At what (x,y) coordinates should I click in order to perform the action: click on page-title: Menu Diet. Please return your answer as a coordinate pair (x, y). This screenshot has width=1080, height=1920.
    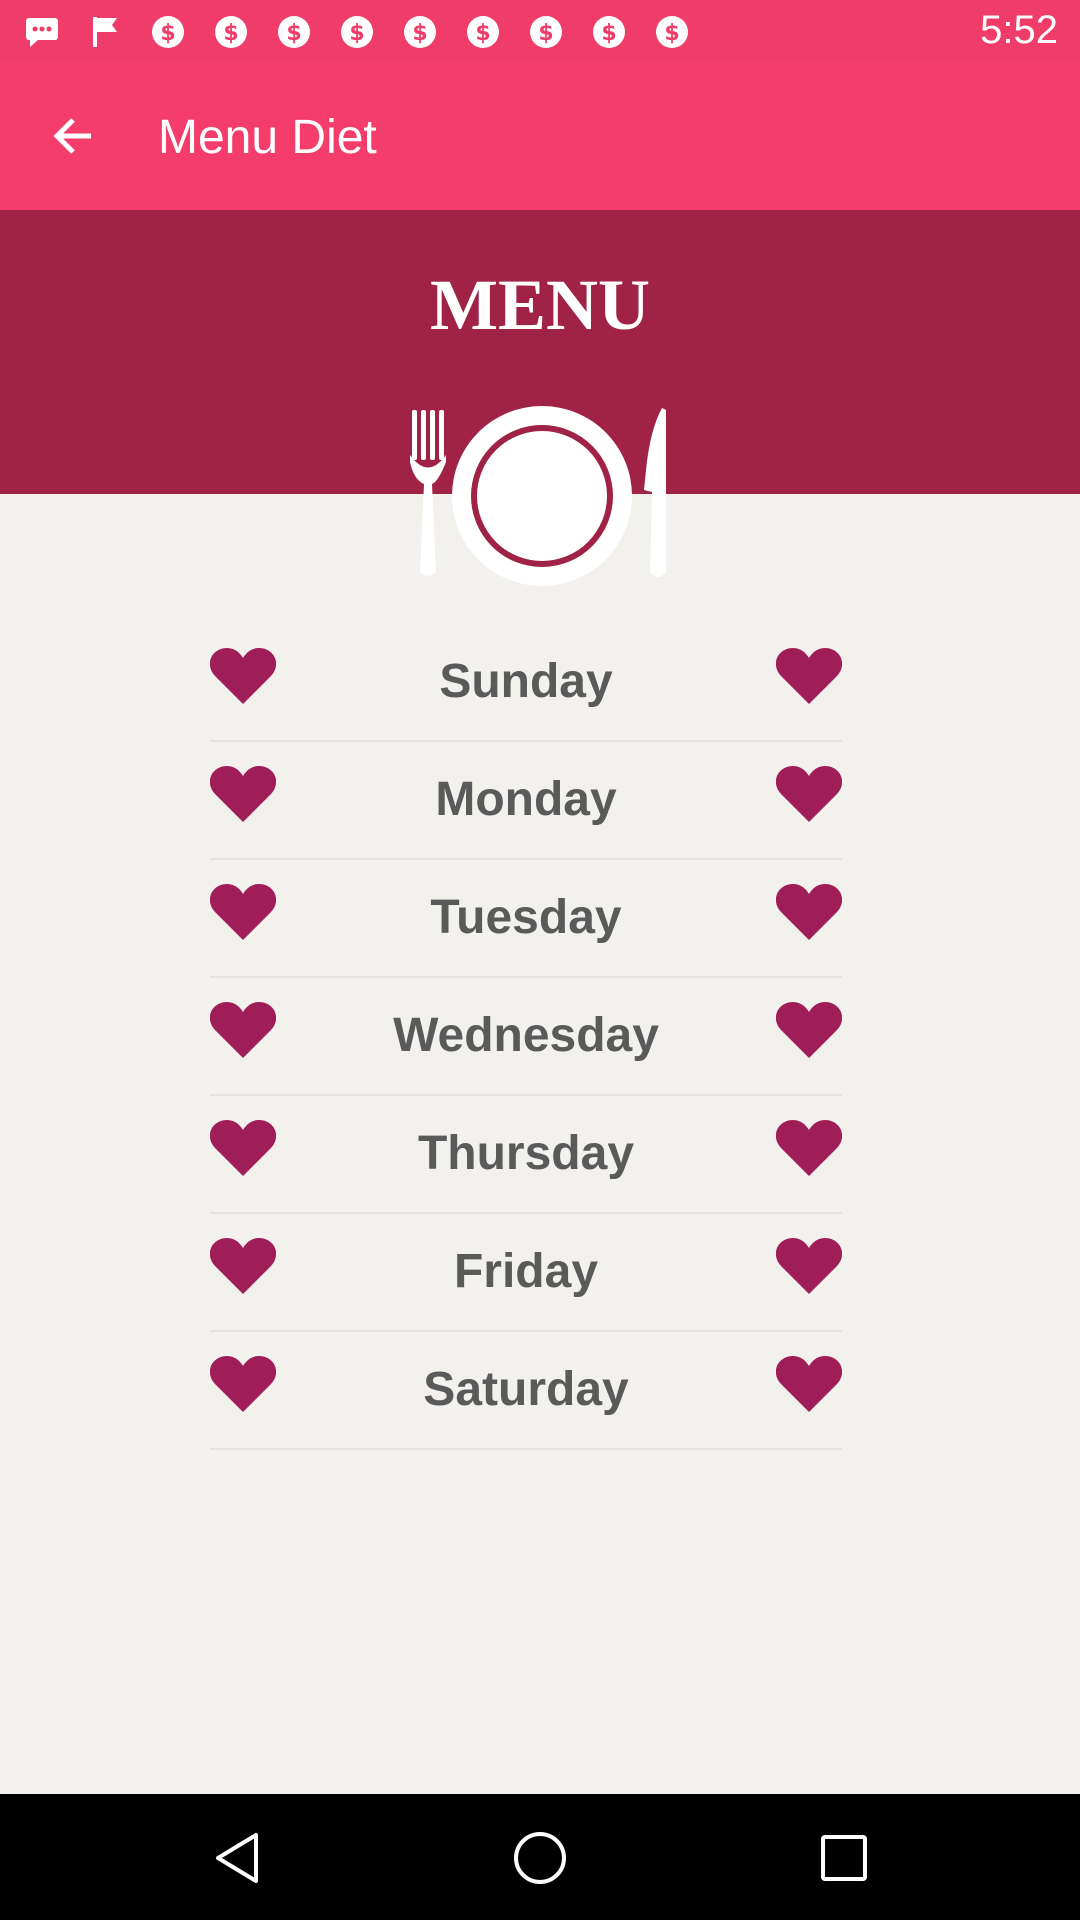
    Looking at the image, I should click on (267, 137).